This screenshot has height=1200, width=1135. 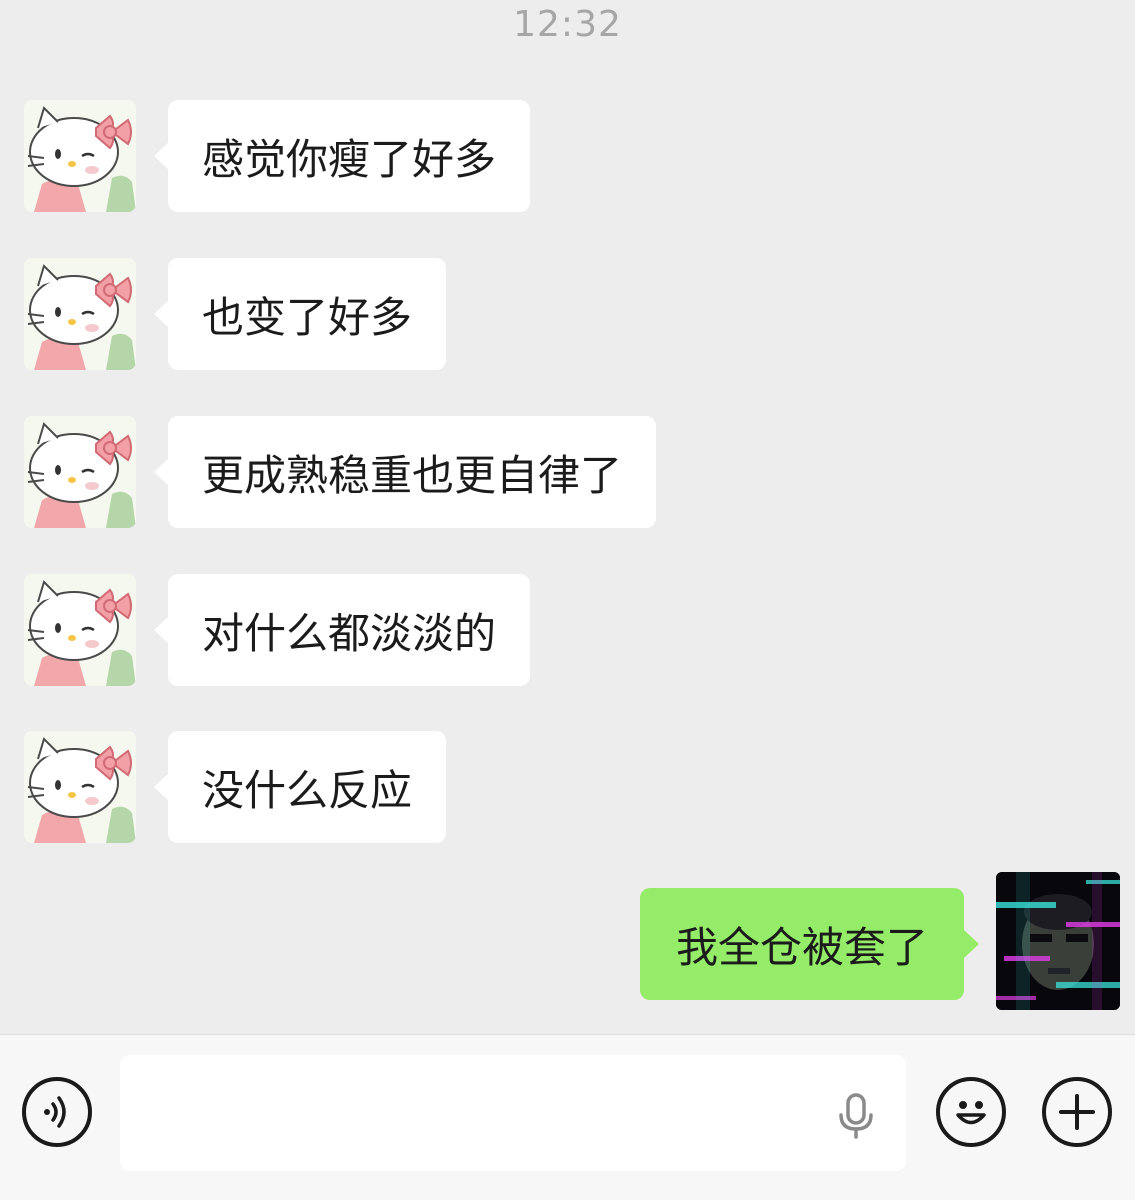 I want to click on incoming-message-bubble: 感觉你瘦了好多, so click(x=342, y=156).